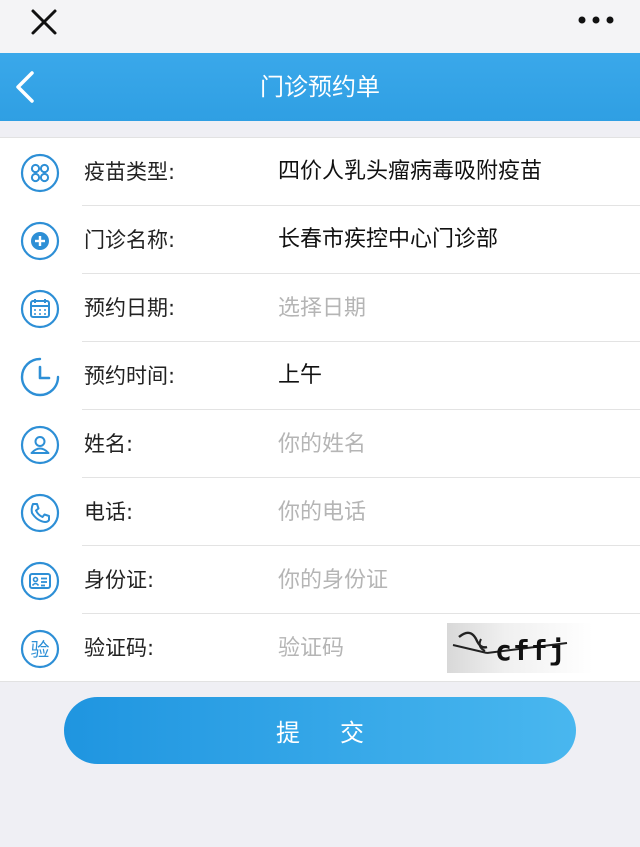 The width and height of the screenshot is (640, 847). What do you see at coordinates (358, 444) in the screenshot?
I see `name-input` at bounding box center [358, 444].